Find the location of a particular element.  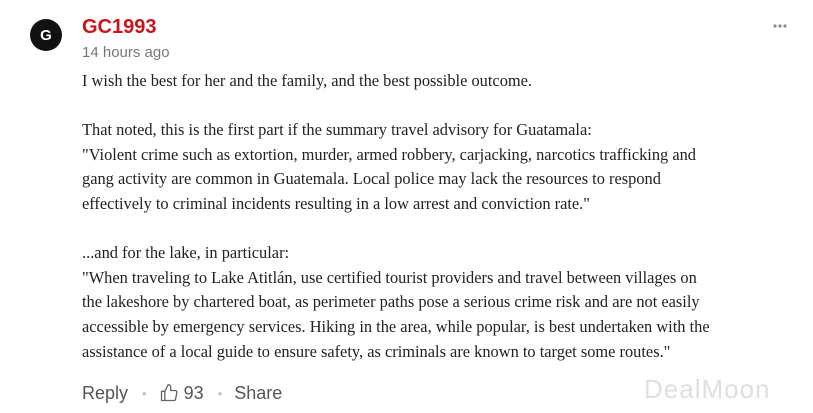

comment-line: ...and for the lake, in particular: is located at coordinates (186, 253).